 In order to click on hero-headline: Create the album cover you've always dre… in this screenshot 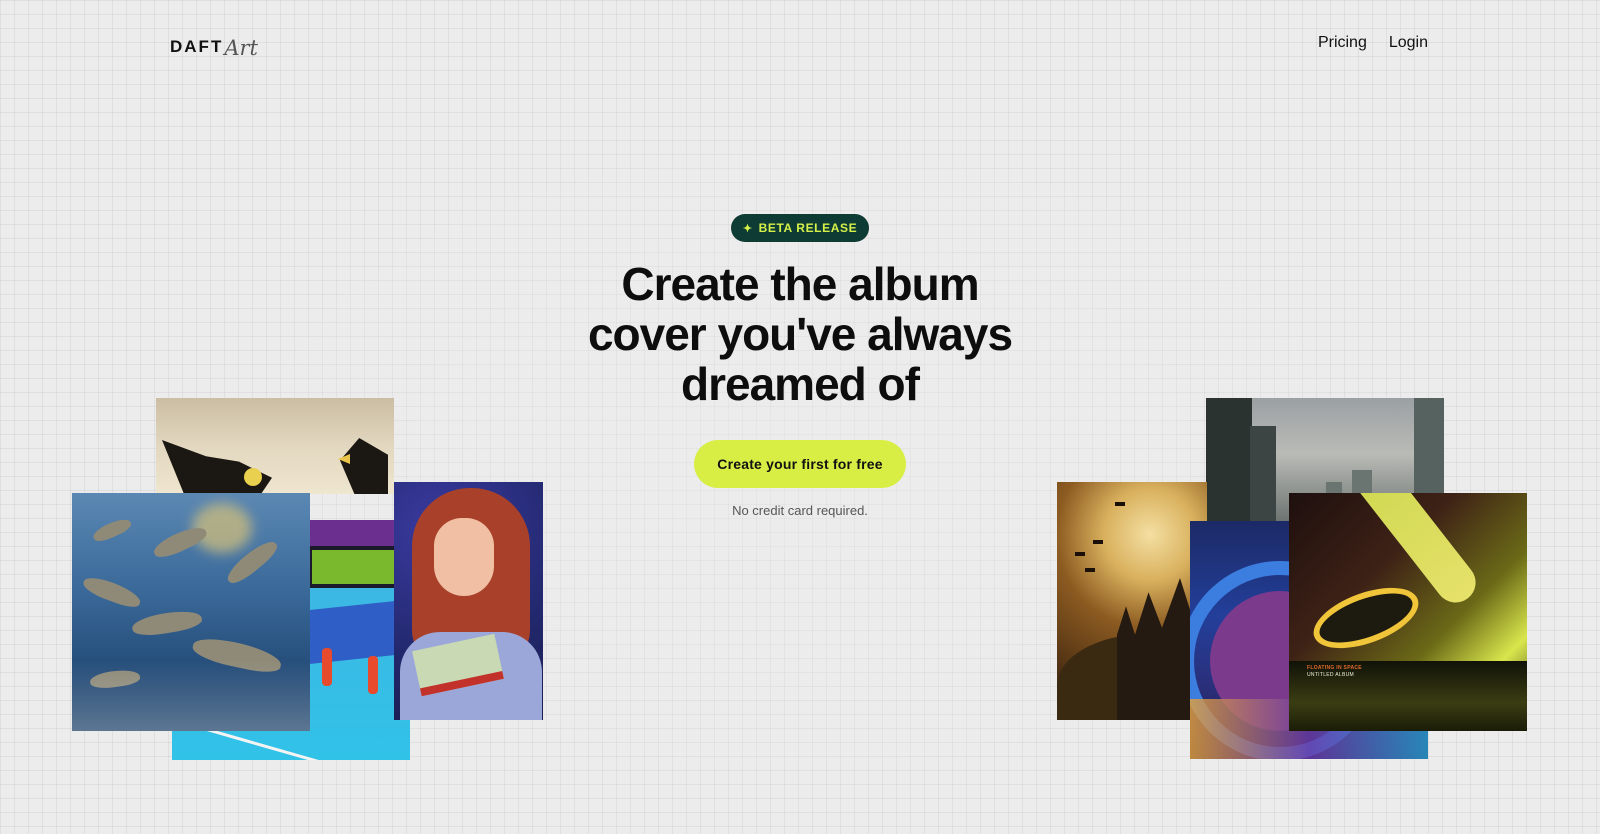, I will do `click(800, 334)`.